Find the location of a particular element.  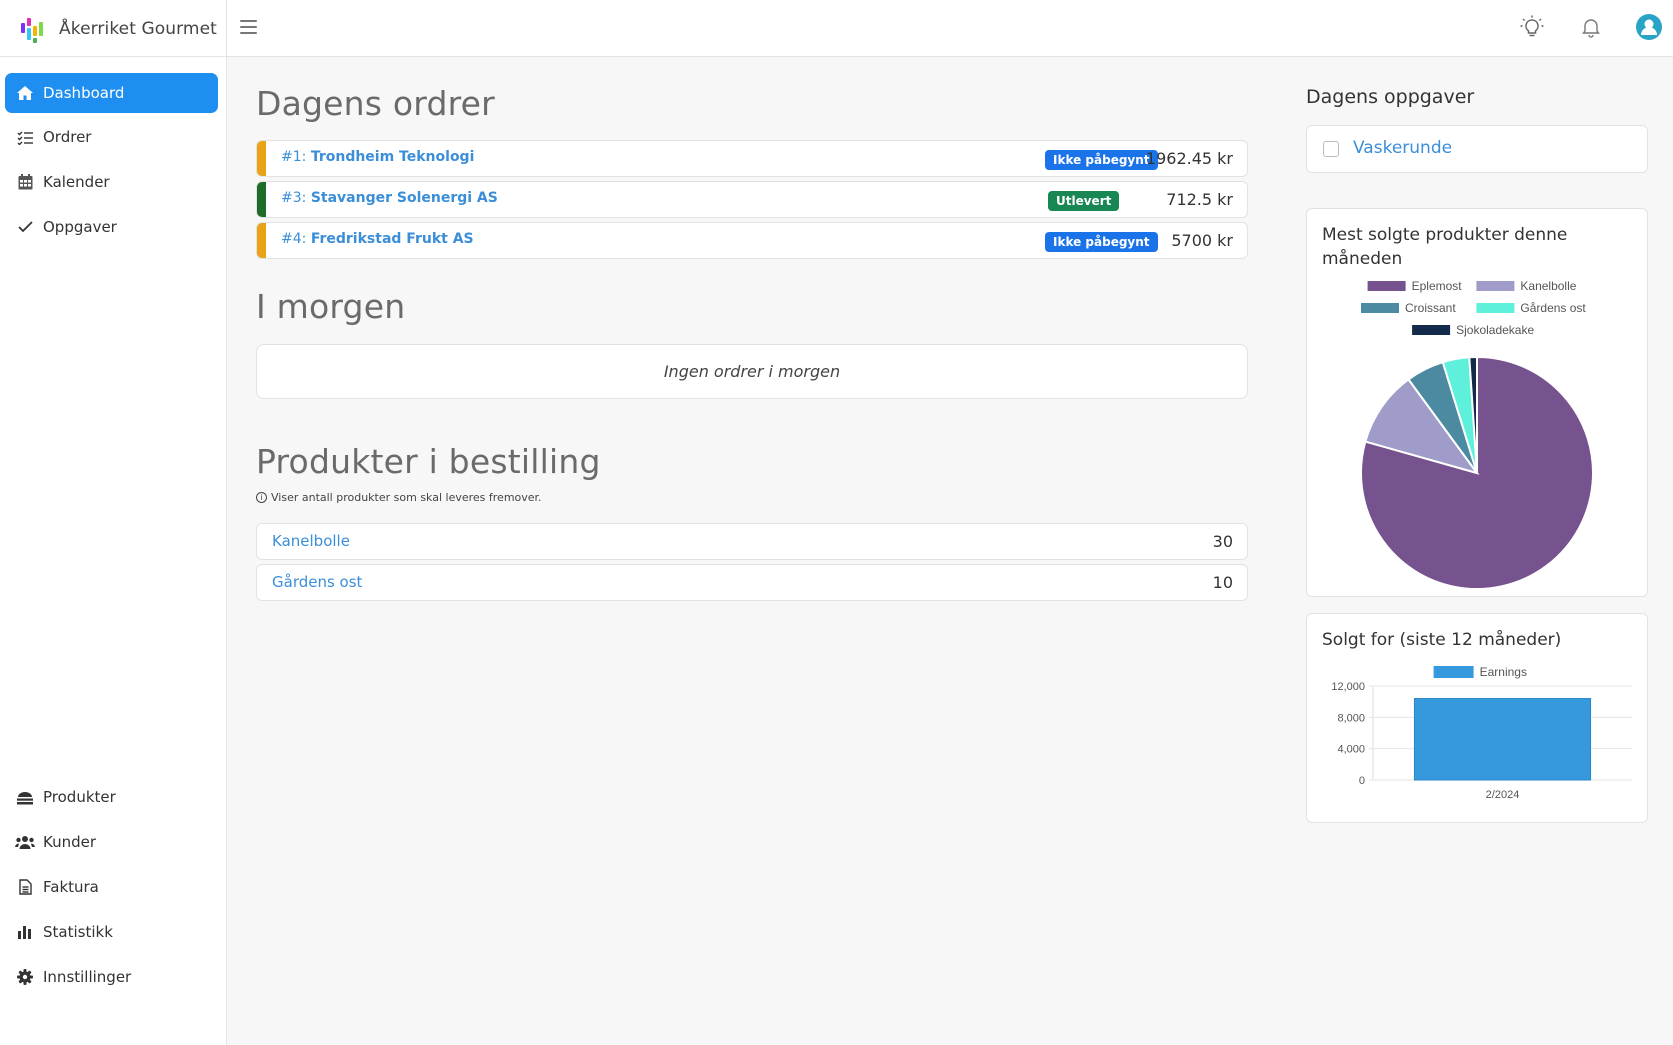

sidebar-item-kunder: Kunder is located at coordinates (111, 842).